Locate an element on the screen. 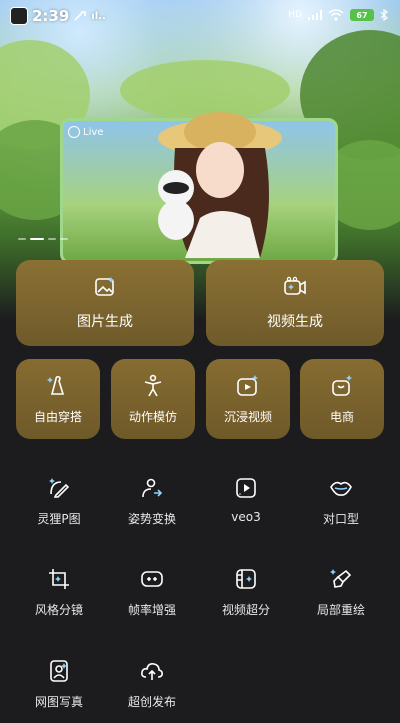 The width and height of the screenshot is (400, 723). free-outfit-label: 自由穿搭 is located at coordinates (57, 416).